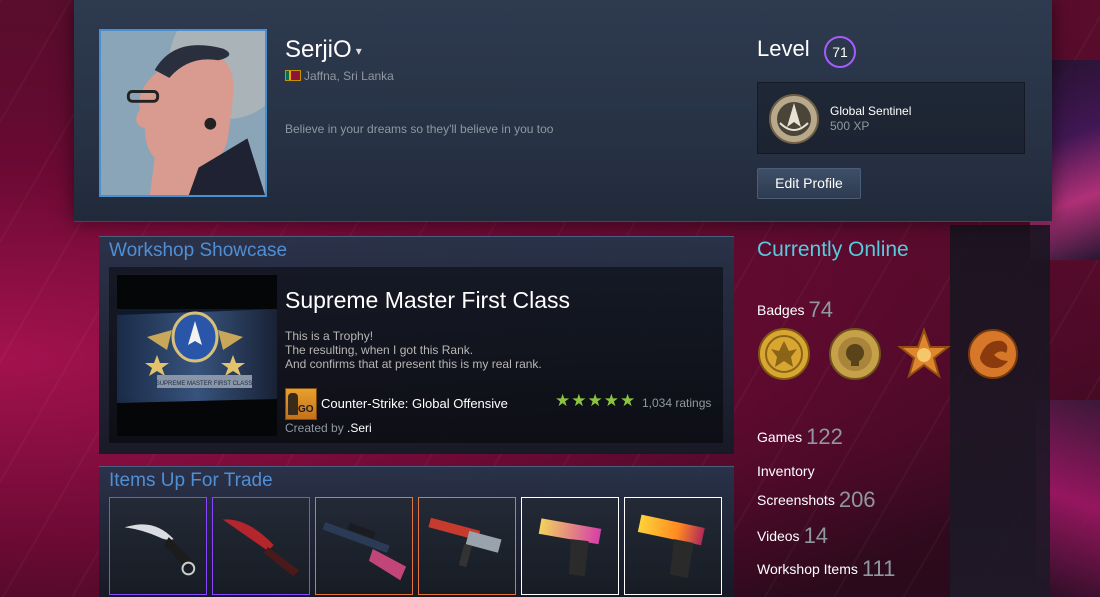 The image size is (1100, 597). Describe the element at coordinates (783, 48) in the screenshot. I see `level-label: Level` at that location.